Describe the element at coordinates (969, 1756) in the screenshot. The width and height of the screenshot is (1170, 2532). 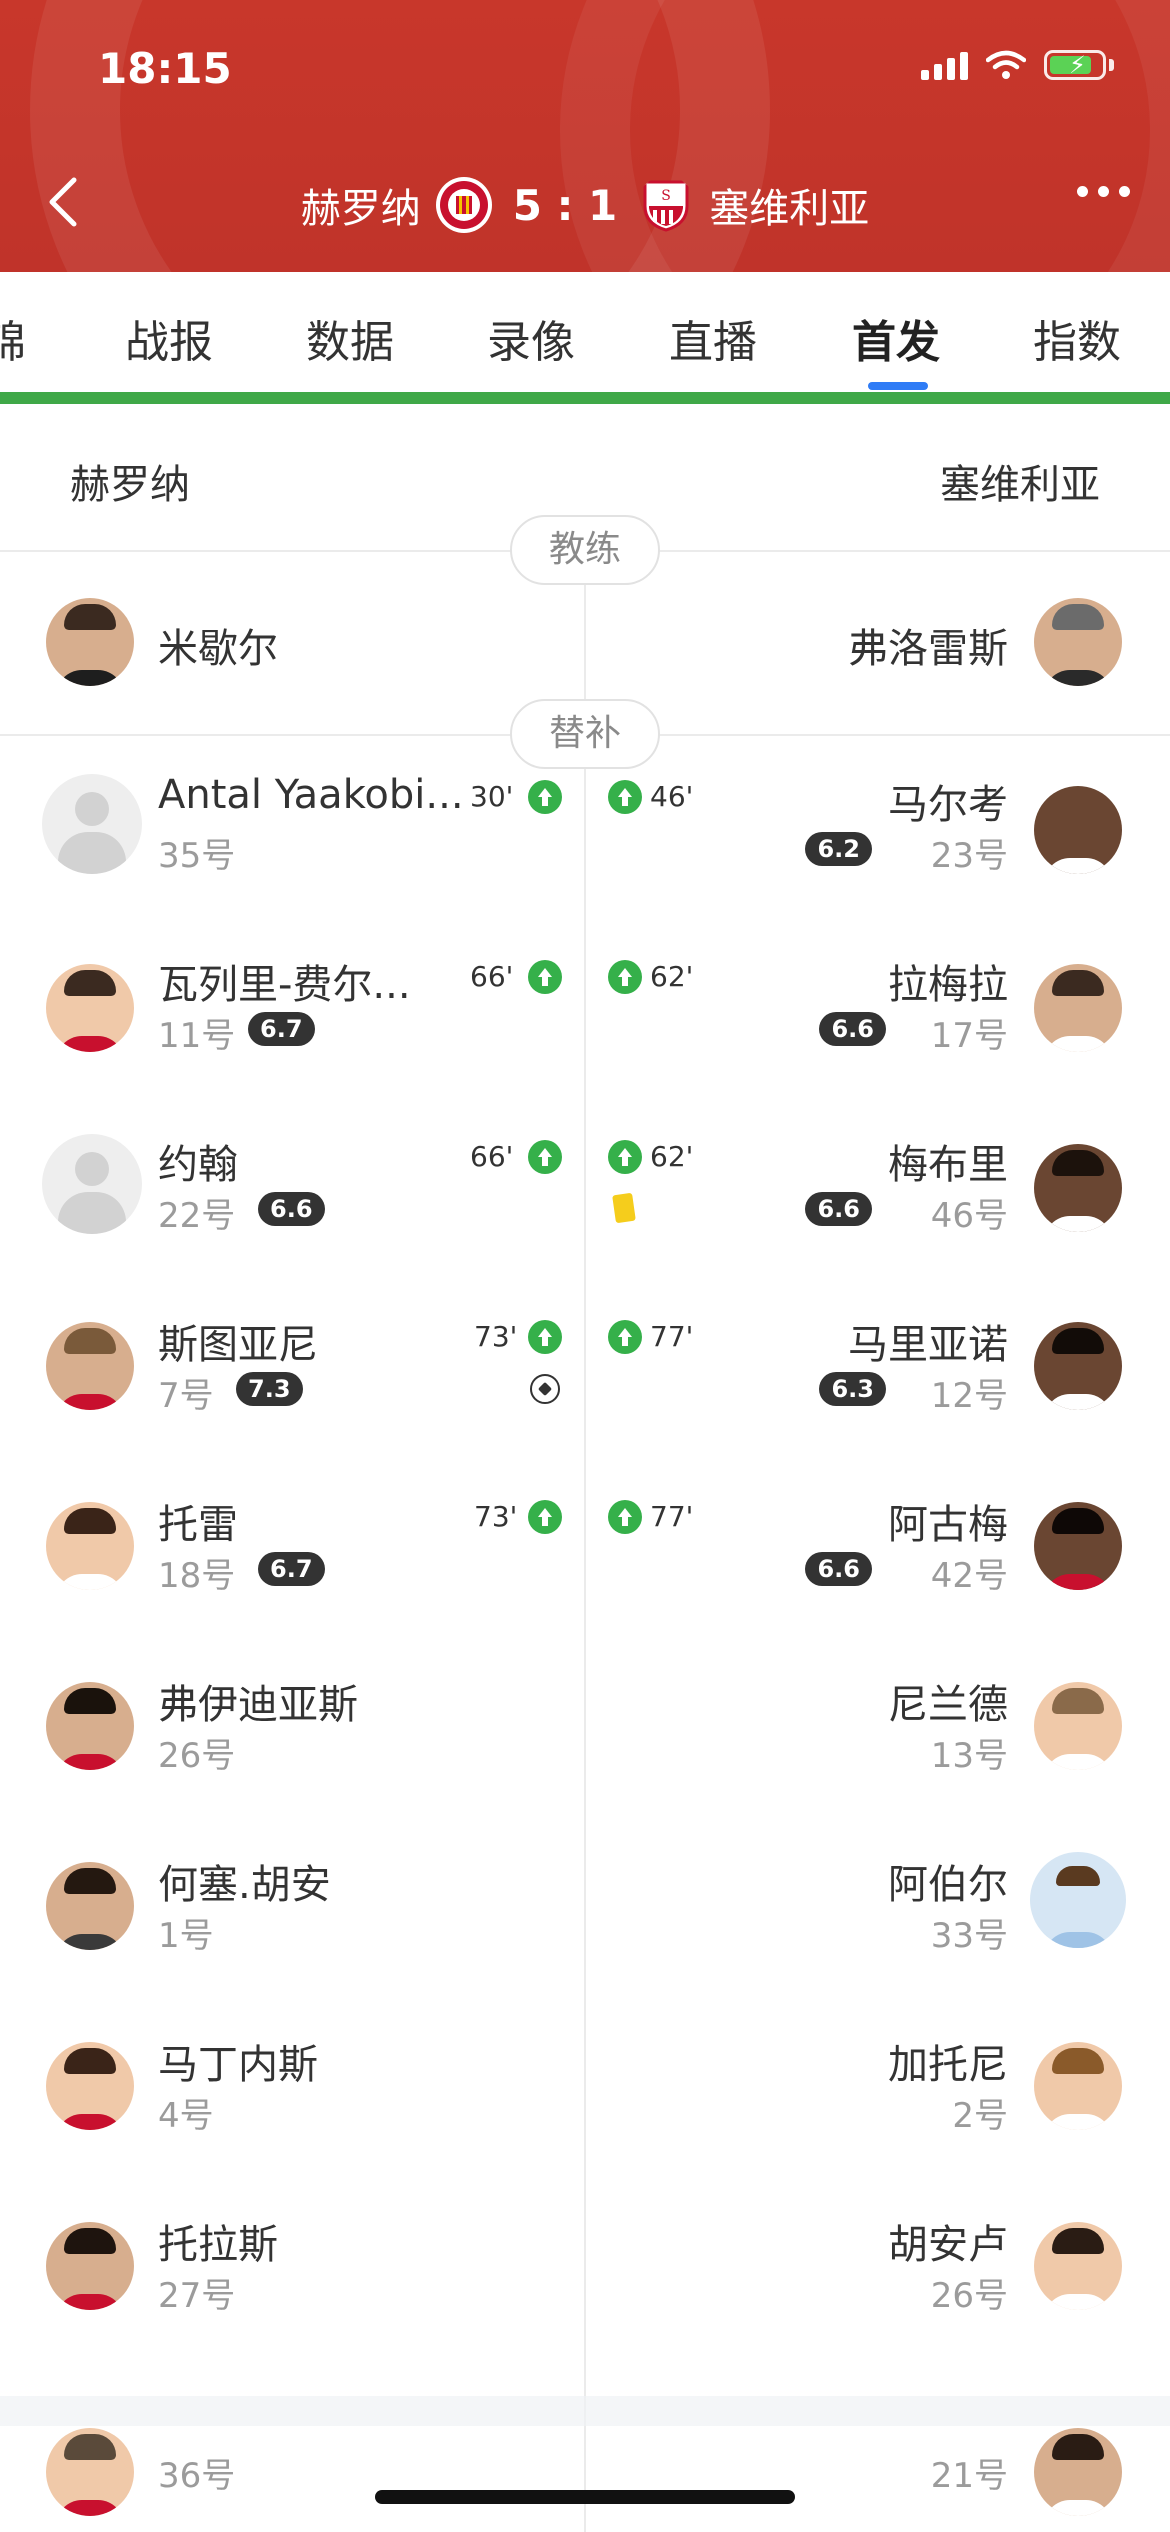
I see `player-number: 13号` at that location.